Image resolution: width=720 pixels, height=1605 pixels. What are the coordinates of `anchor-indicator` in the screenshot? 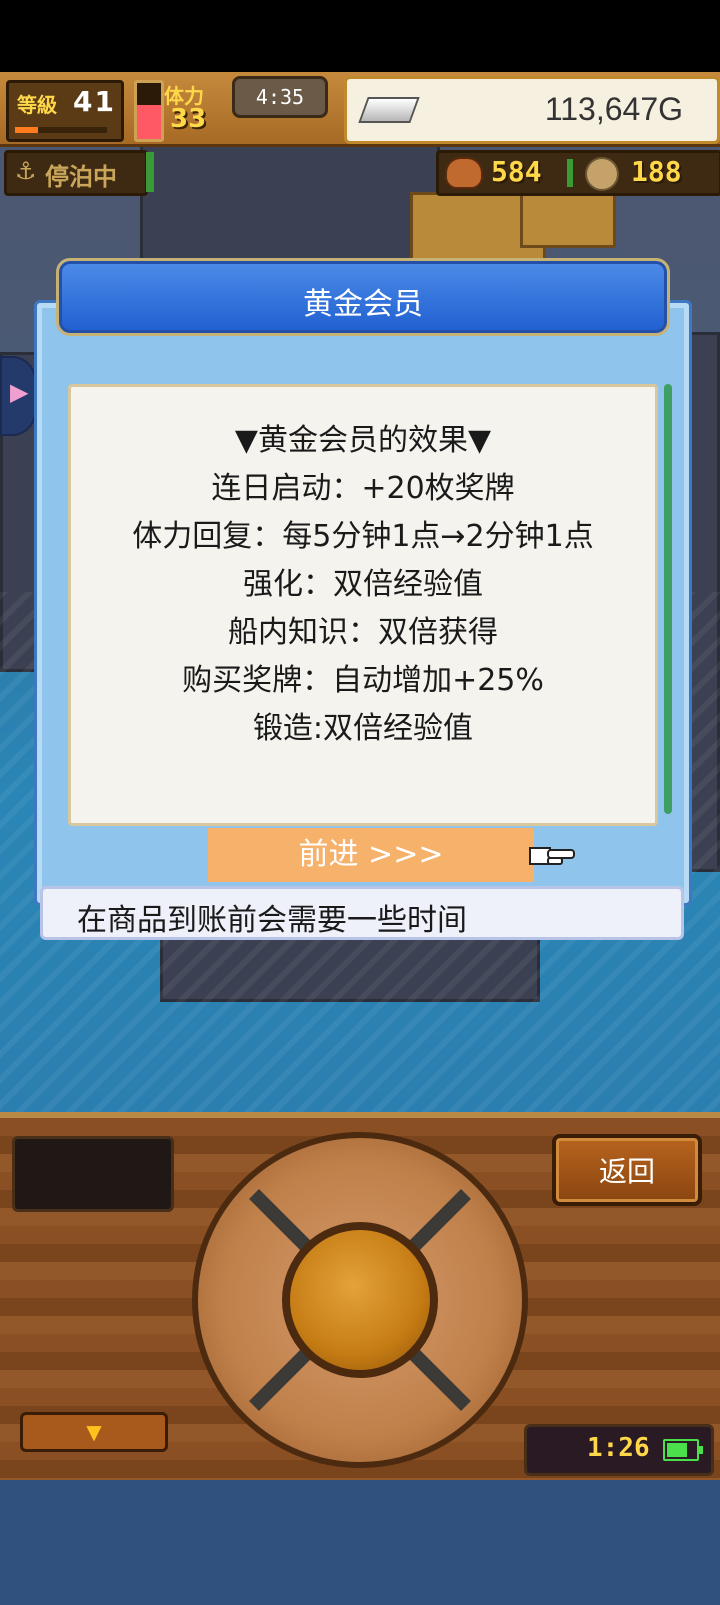 It's located at (150, 172).